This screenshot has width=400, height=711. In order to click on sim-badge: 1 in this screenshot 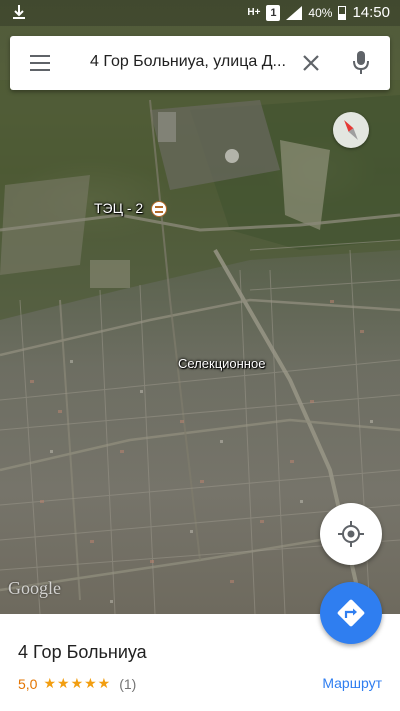, I will do `click(273, 12)`.